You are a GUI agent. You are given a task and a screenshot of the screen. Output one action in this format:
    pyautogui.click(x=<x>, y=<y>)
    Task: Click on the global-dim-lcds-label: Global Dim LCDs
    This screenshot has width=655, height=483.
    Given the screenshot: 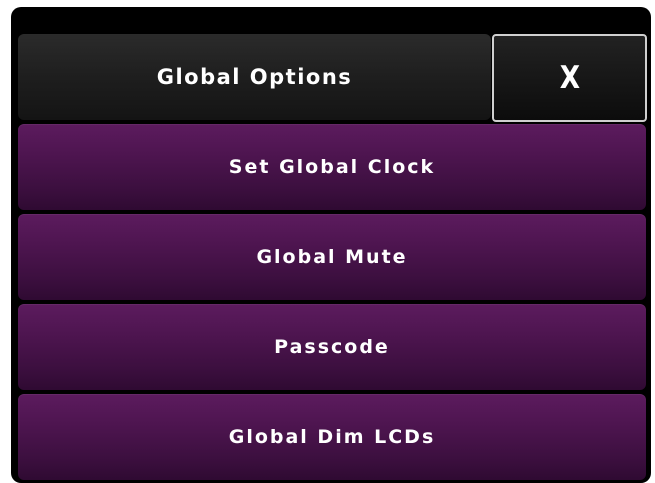 What is the action you would take?
    pyautogui.click(x=332, y=437)
    